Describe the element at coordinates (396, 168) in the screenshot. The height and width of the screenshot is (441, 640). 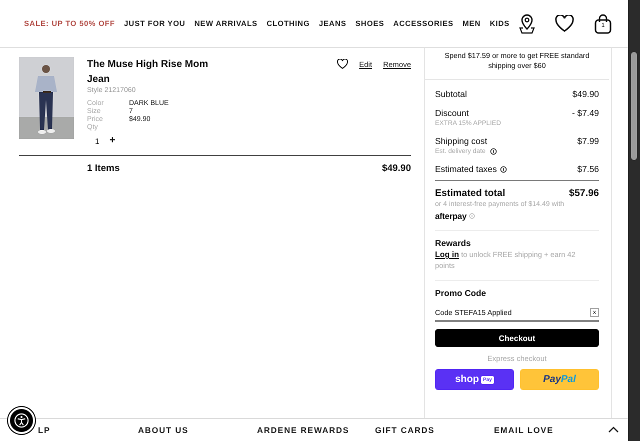
I see `cart-total: $49.90` at that location.